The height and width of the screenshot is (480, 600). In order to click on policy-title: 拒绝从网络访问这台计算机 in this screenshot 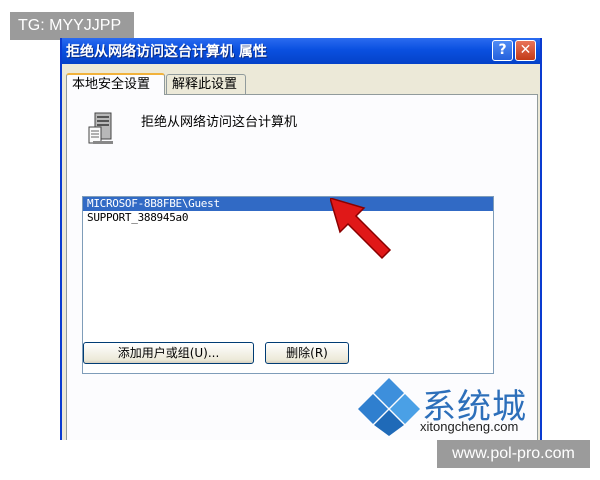, I will do `click(219, 122)`.